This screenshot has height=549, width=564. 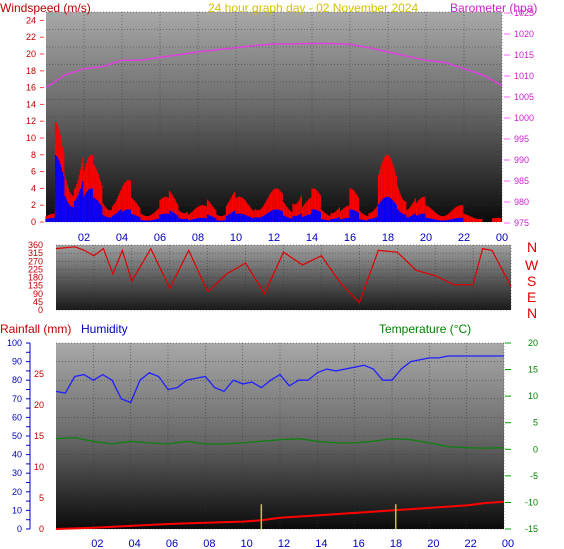 What do you see at coordinates (532, 247) in the screenshot?
I see `dir-label-n-top: N` at bounding box center [532, 247].